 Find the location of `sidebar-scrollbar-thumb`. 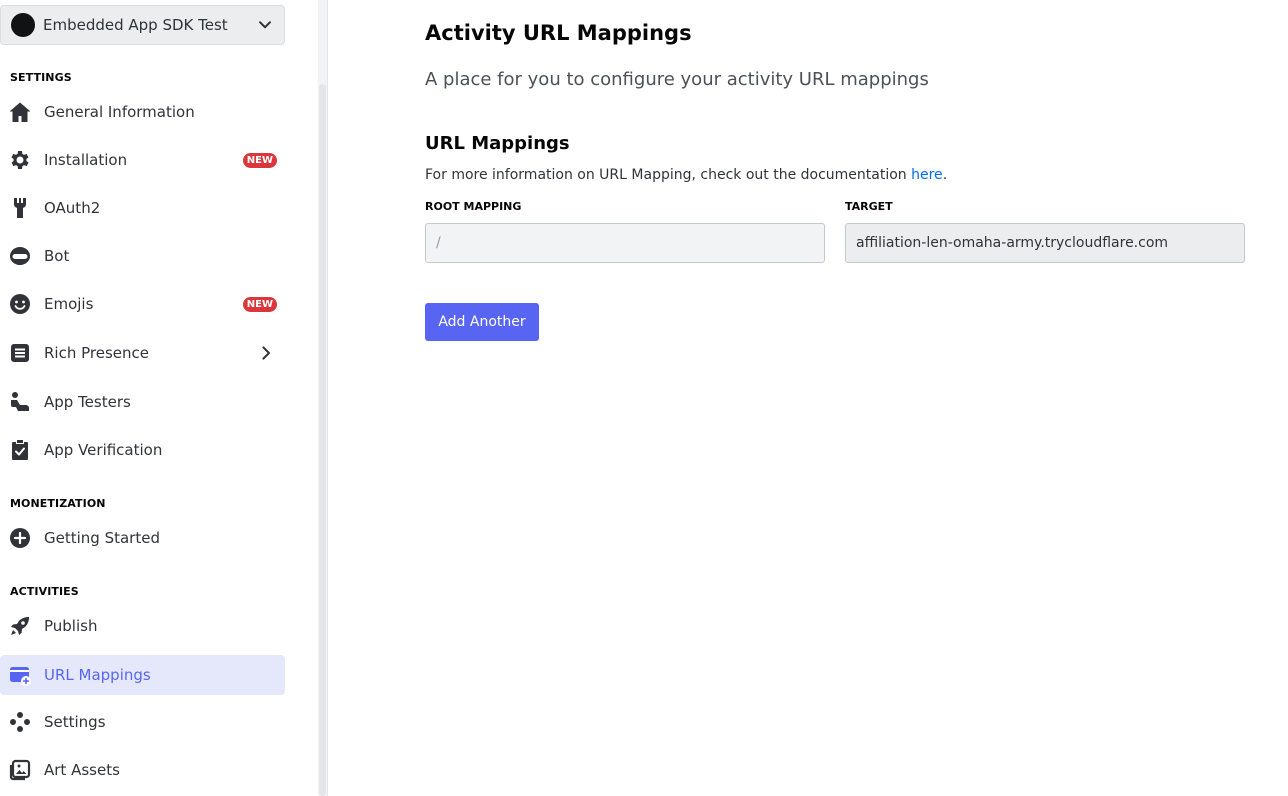

sidebar-scrollbar-thumb is located at coordinates (322, 440).